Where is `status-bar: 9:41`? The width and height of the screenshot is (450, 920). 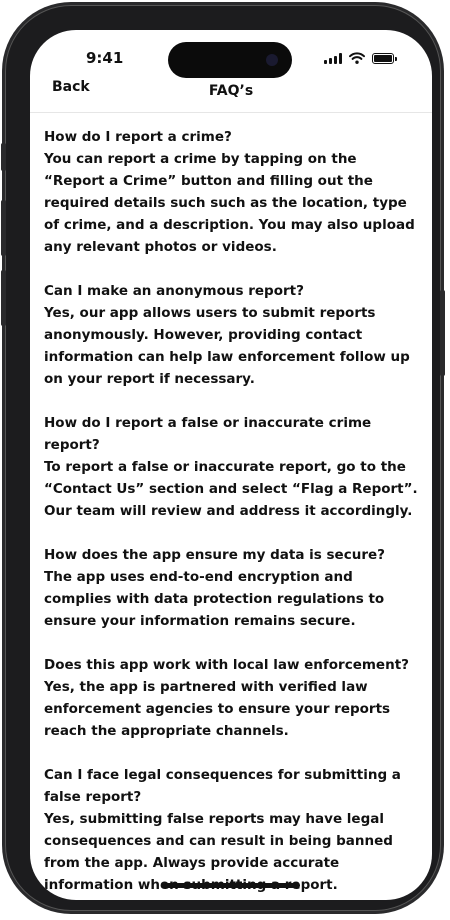 status-bar: 9:41 is located at coordinates (231, 59).